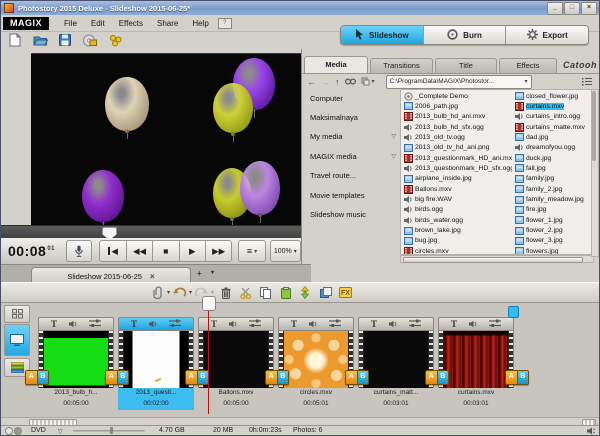  What do you see at coordinates (554, 168) in the screenshot?
I see `file-item: fall.jpg` at bounding box center [554, 168].